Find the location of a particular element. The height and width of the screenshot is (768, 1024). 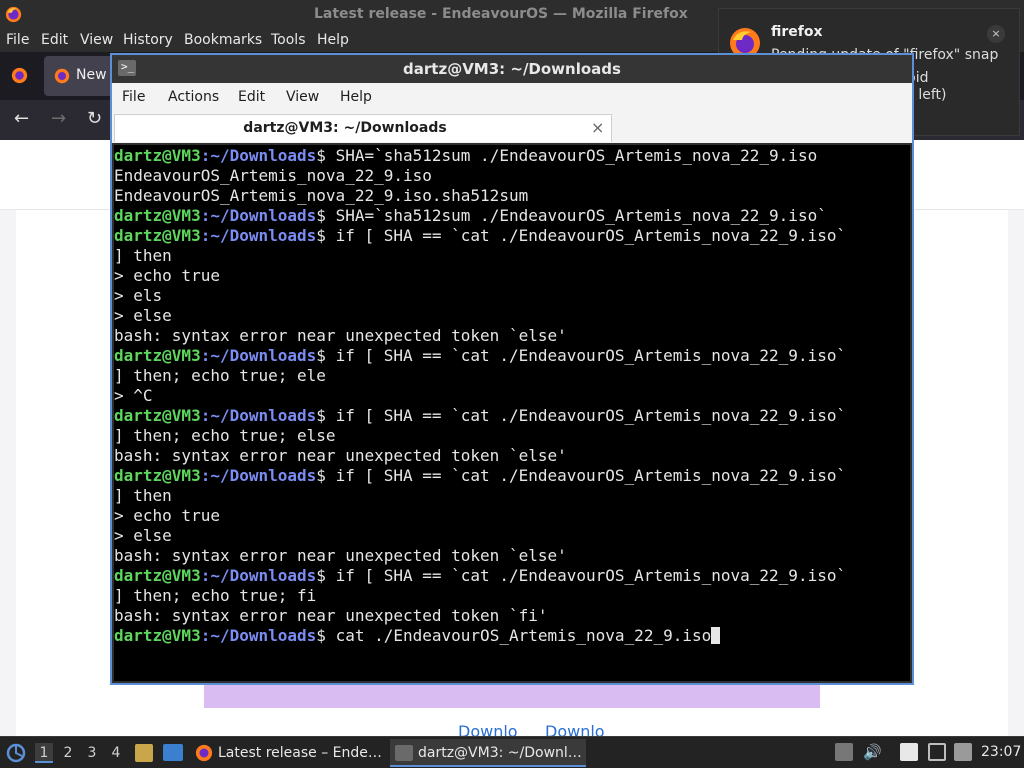

terminal-line-text: cat ./EndeavourOS_Artemis_nova_22_9.iso is located at coordinates (523, 635).